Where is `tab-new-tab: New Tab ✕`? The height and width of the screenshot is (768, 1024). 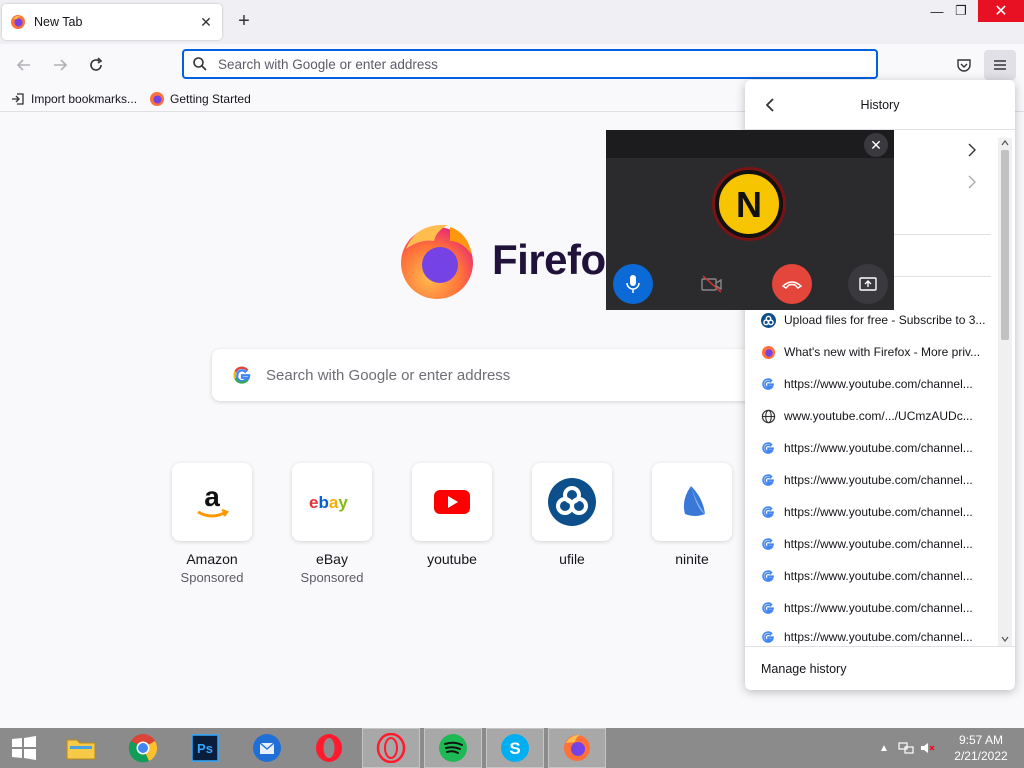 tab-new-tab: New Tab ✕ is located at coordinates (112, 22).